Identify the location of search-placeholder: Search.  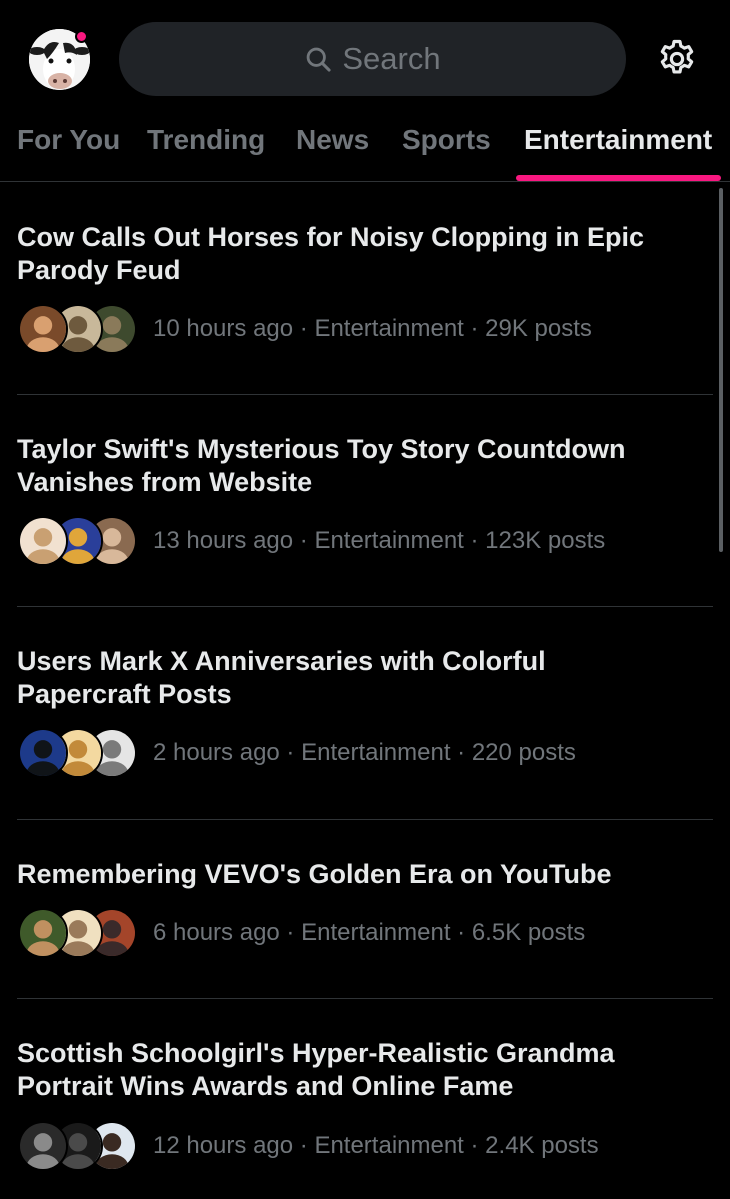
(391, 58).